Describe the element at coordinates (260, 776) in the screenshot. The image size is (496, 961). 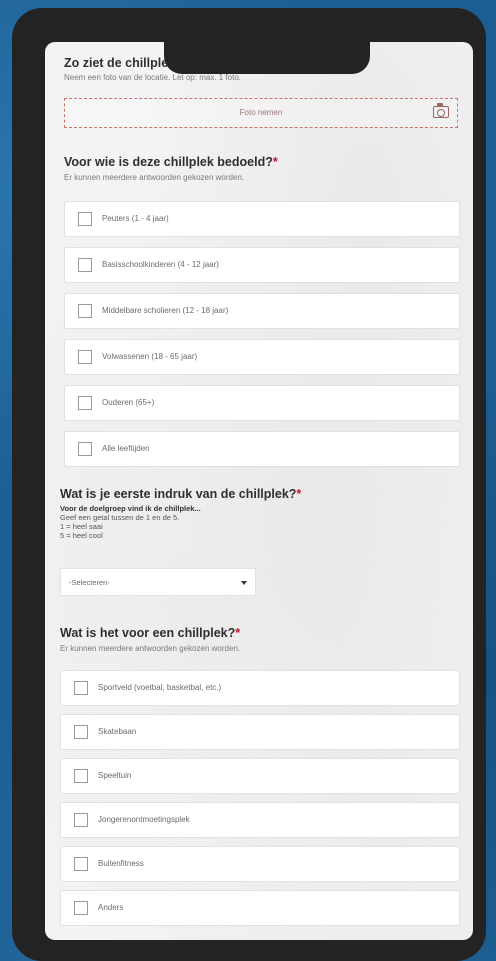
I see `type-option-3: Speeltuin` at that location.